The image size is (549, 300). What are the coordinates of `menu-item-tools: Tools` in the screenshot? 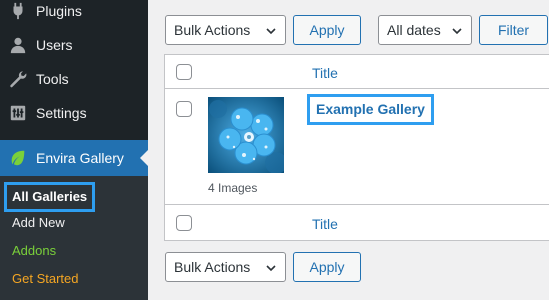 It's located at (74, 79).